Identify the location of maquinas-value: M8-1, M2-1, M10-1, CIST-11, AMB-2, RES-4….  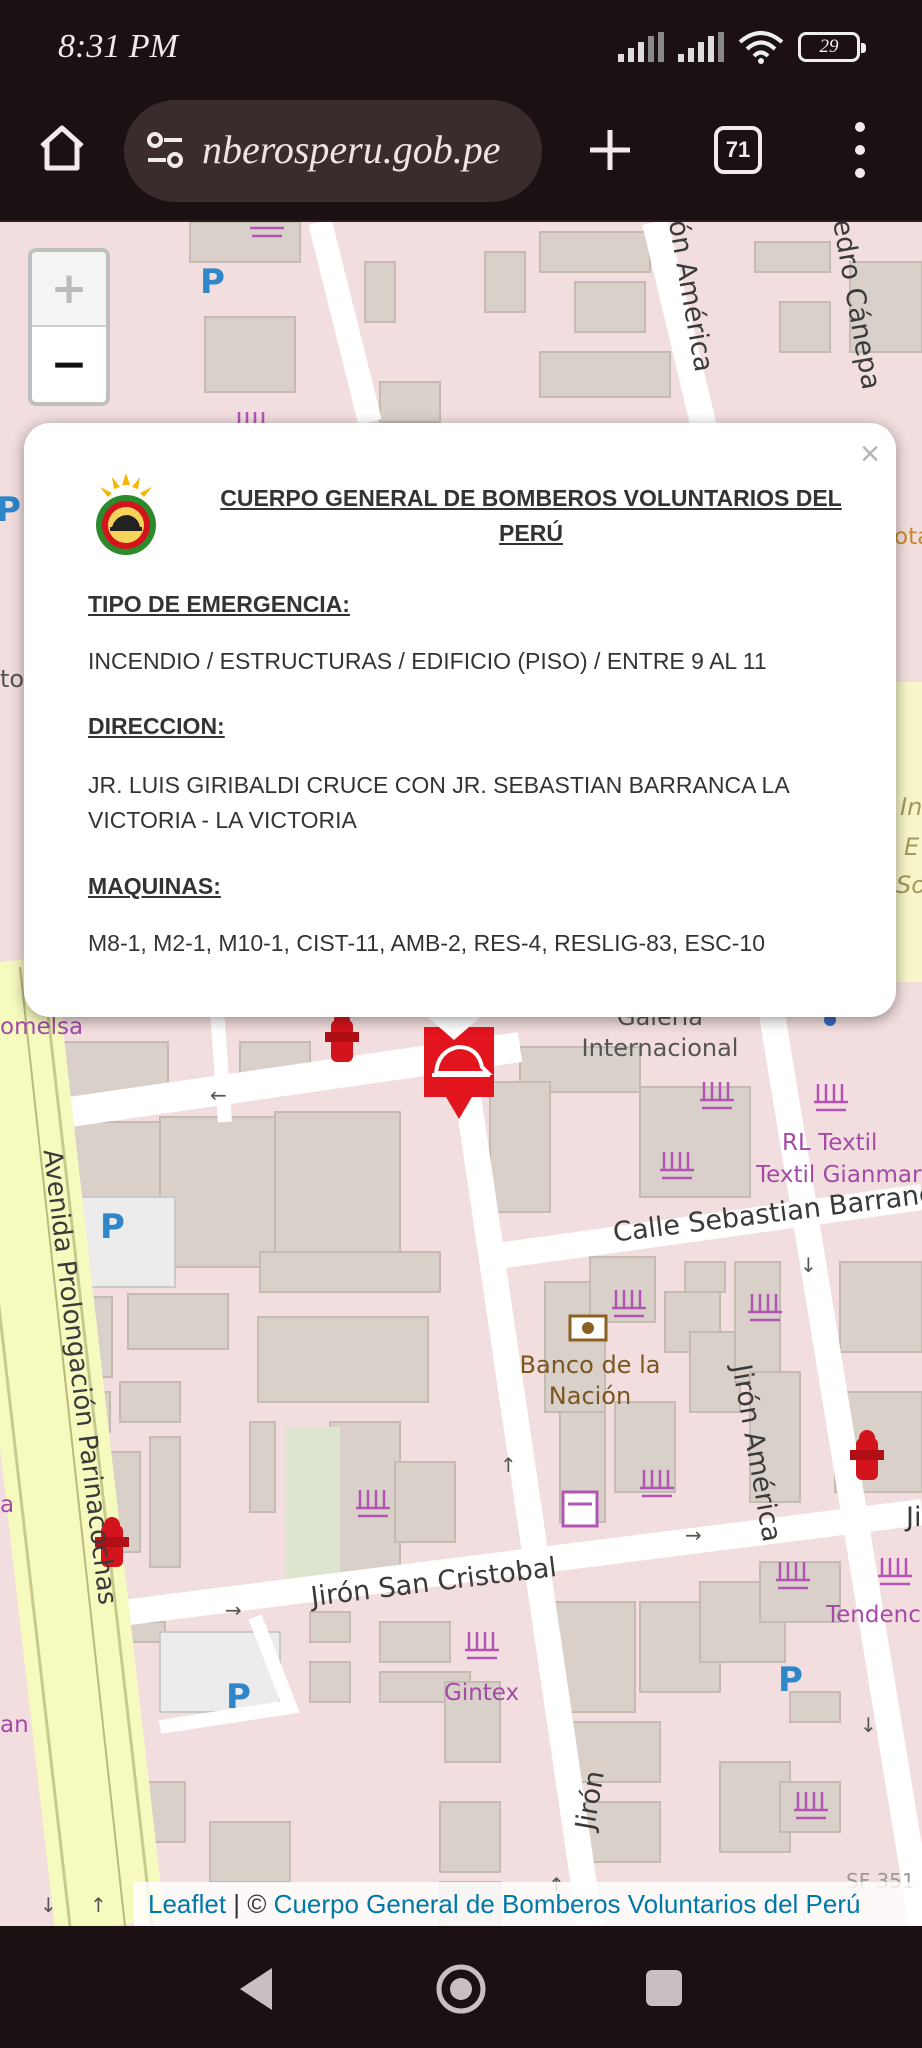
(427, 943).